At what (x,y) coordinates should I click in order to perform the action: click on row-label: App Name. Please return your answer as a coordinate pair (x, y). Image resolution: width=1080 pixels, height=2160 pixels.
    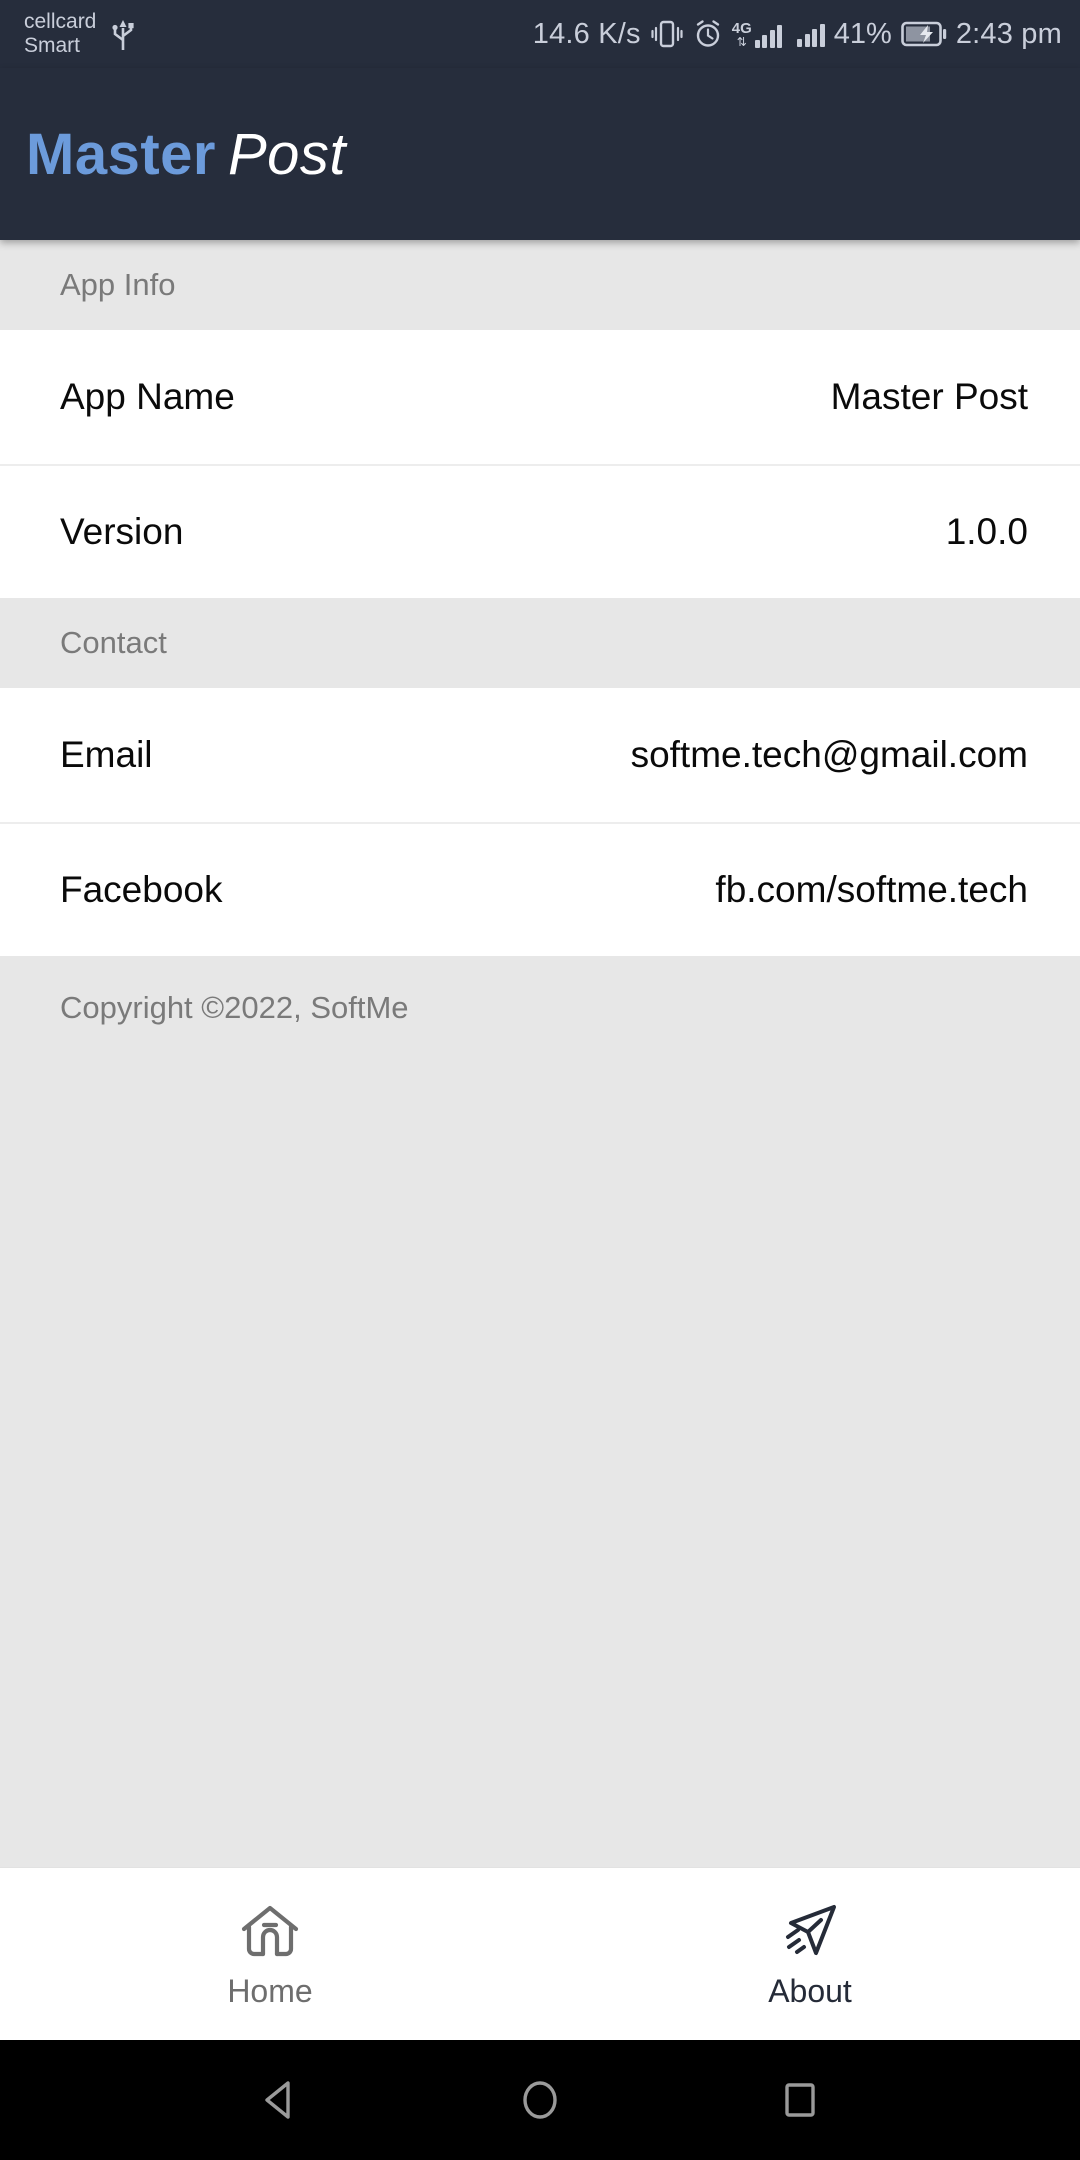
    Looking at the image, I should click on (147, 396).